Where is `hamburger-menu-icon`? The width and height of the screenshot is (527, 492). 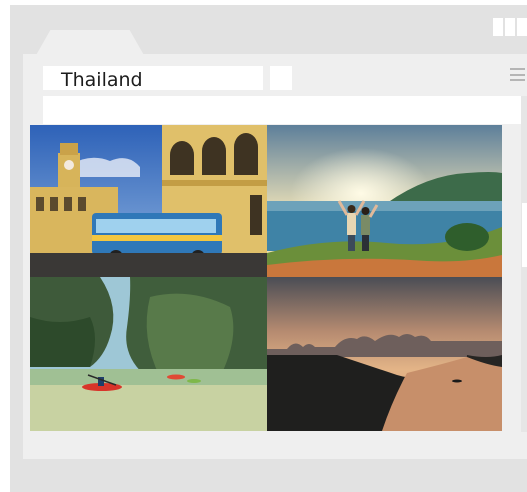 hamburger-menu-icon is located at coordinates (517, 74).